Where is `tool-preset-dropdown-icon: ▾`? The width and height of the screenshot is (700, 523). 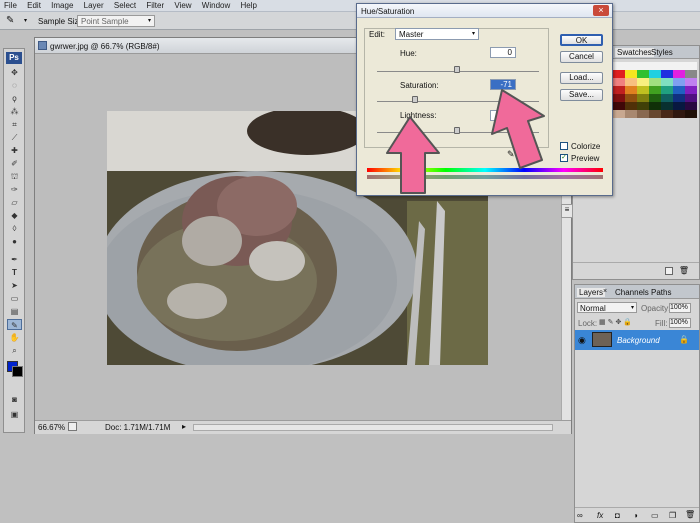
tool-preset-dropdown-icon: ▾ is located at coordinates (25, 20).